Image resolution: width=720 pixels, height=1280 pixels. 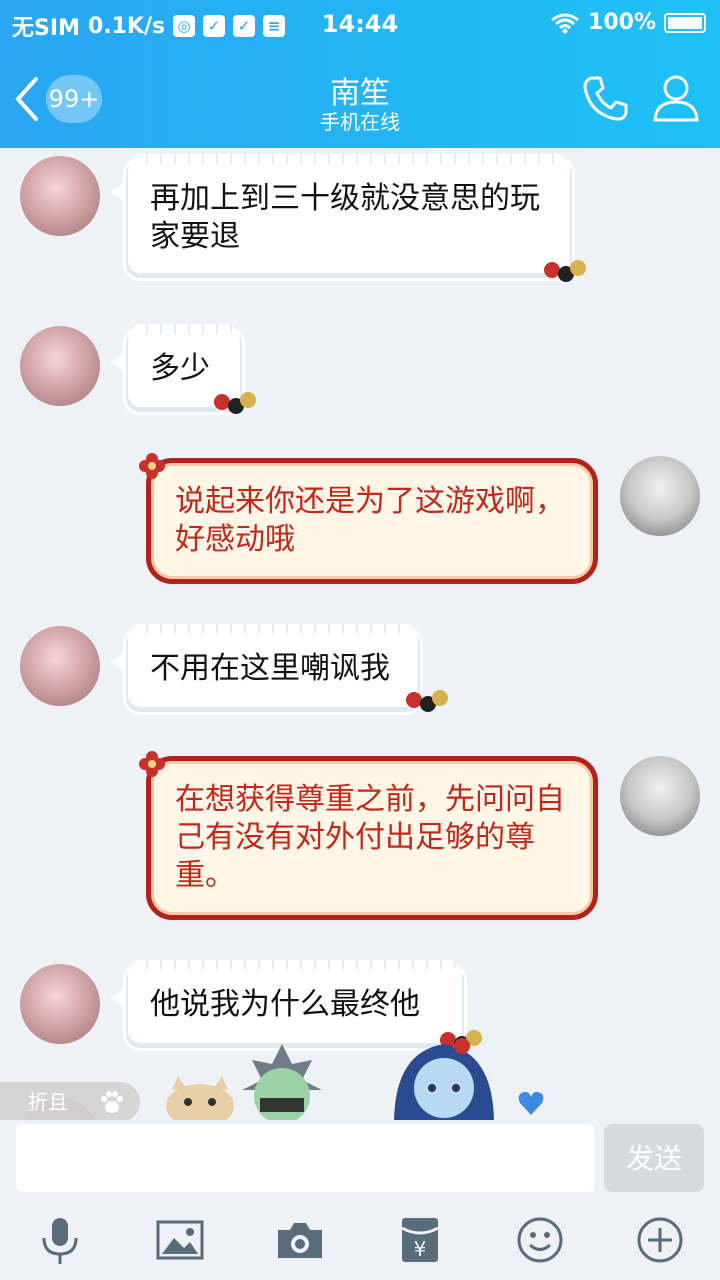 What do you see at coordinates (345, 217) in the screenshot?
I see `message-text: 再加上到三十级就没意思的玩家要退` at bounding box center [345, 217].